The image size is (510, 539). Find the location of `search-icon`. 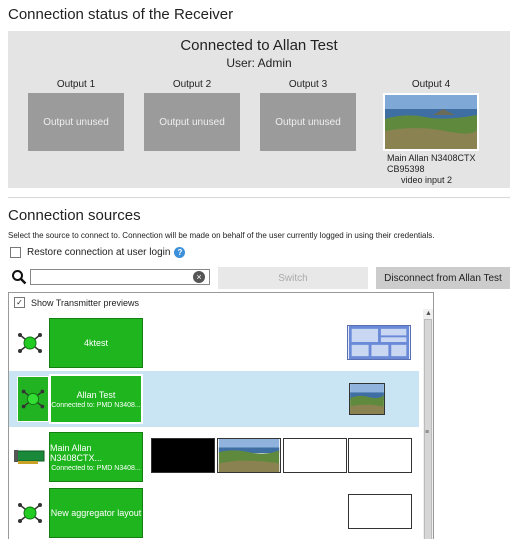

search-icon is located at coordinates (19, 277).